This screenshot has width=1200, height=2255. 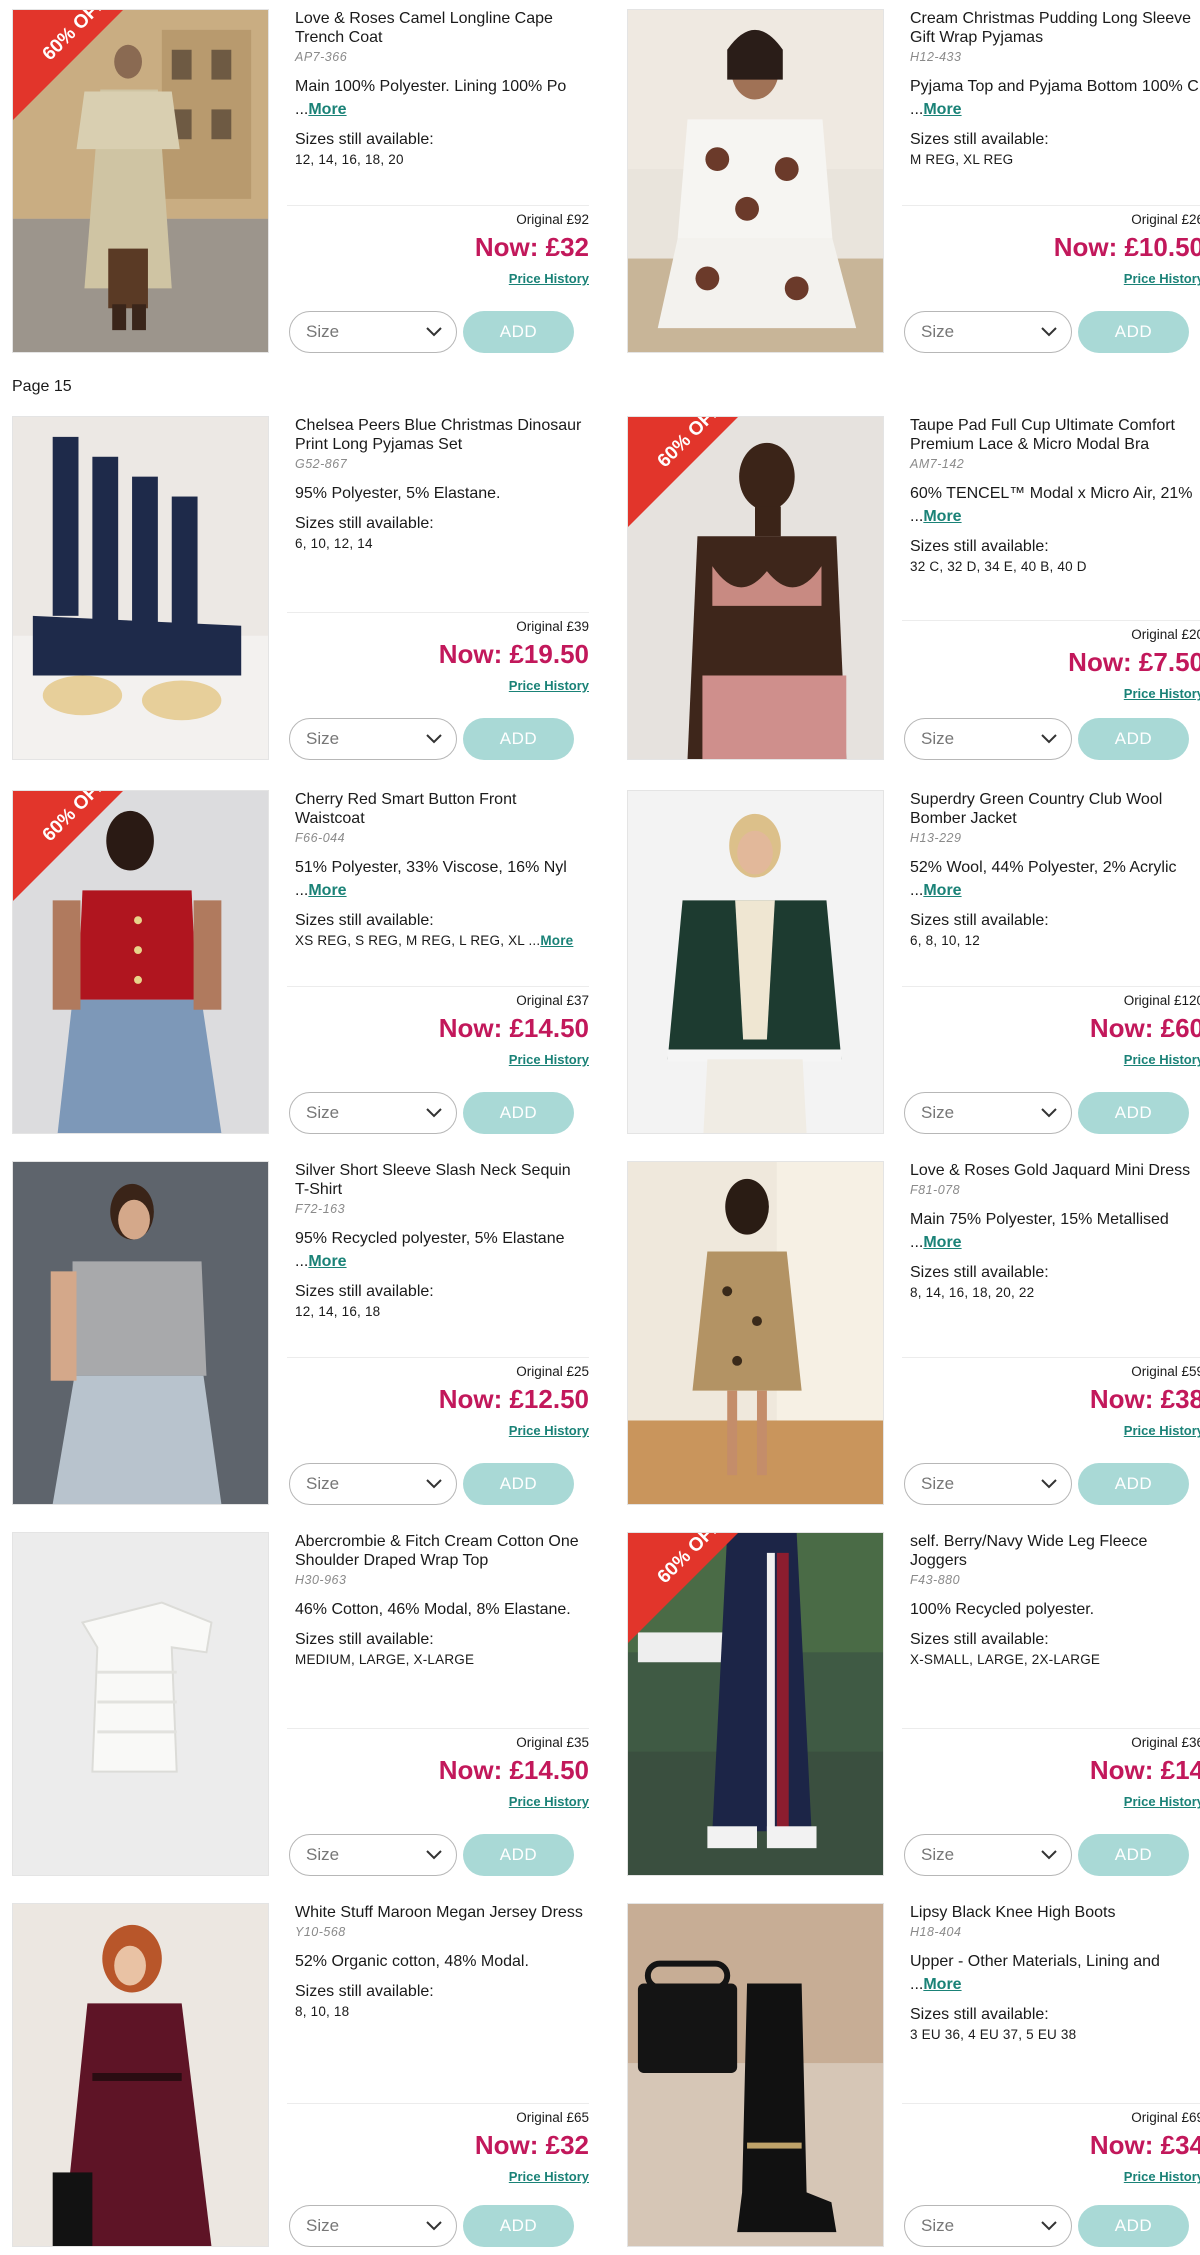 I want to click on product-title: Love & Roses Gold Jaquard Mini Dress, so click(x=1055, y=1170).